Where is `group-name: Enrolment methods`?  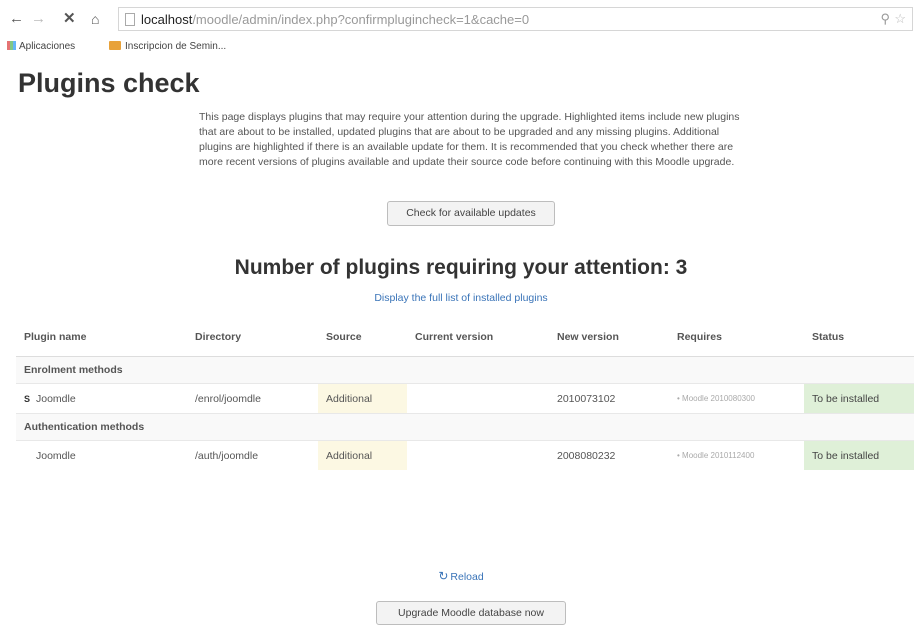 group-name: Enrolment methods is located at coordinates (465, 370).